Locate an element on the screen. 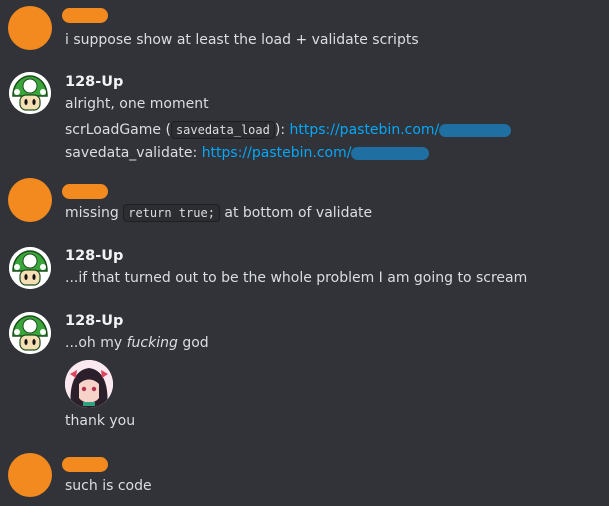  pastebin-link-load: https://pastebin.com/ is located at coordinates (365, 130).